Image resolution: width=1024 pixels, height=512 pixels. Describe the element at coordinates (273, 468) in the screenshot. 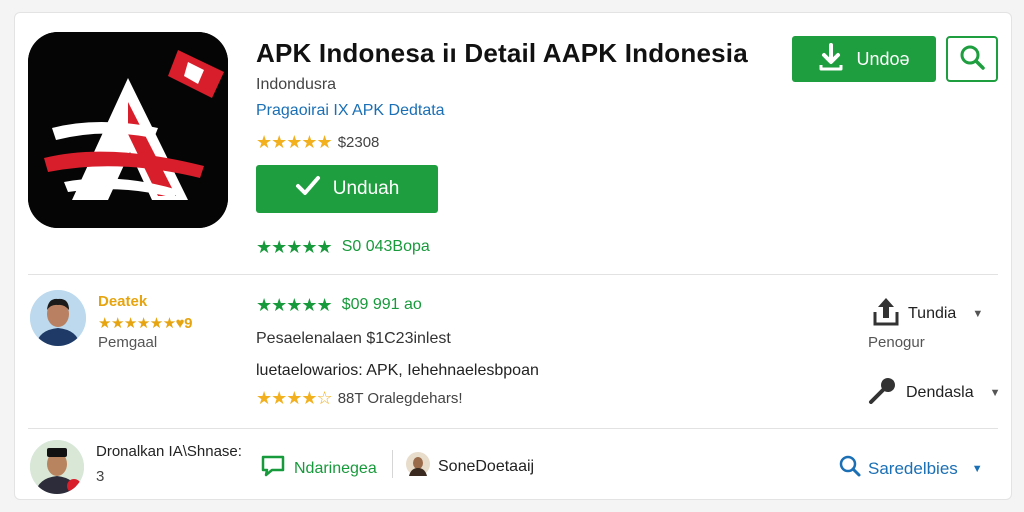

I see `chat-bubble-icon` at that location.